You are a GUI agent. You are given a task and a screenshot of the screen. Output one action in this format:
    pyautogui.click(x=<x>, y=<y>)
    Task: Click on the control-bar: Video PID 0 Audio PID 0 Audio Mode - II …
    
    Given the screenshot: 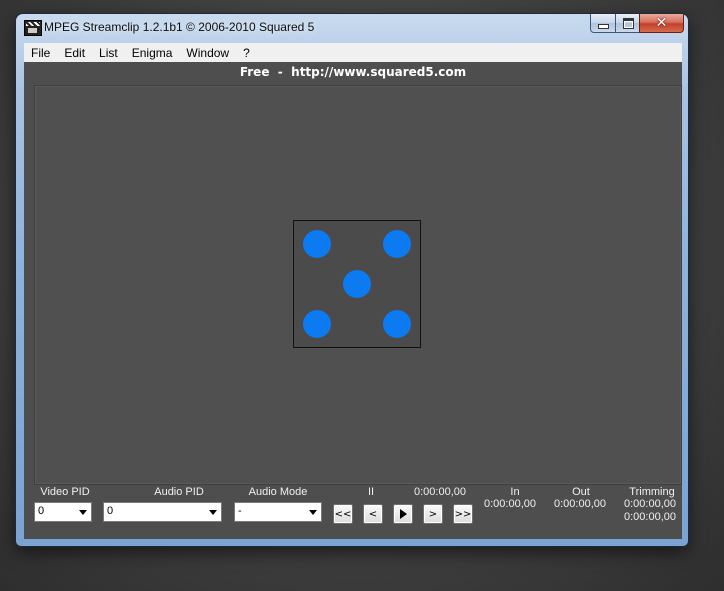 What is the action you would take?
    pyautogui.click(x=353, y=512)
    